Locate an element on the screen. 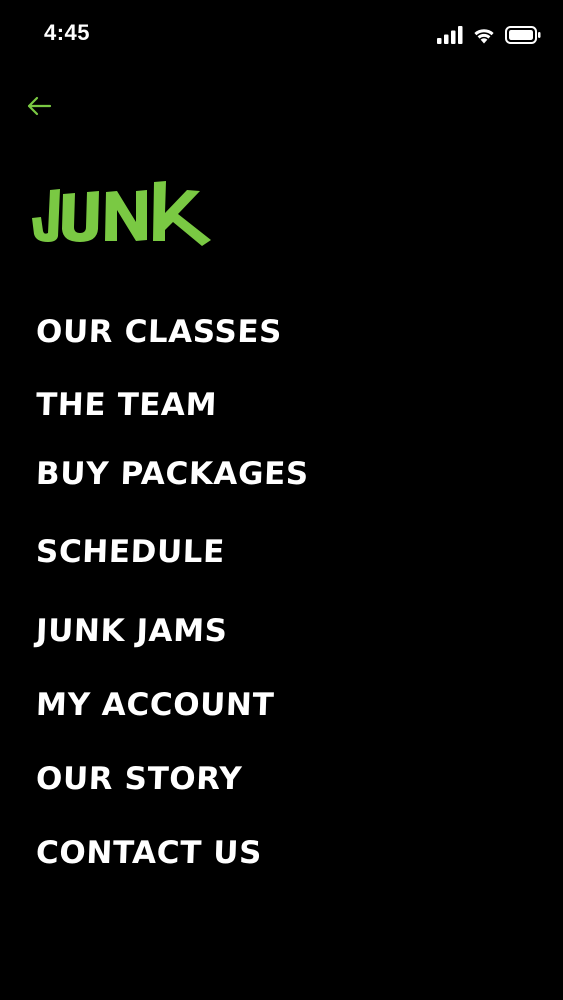 Image resolution: width=563 pixels, height=1000 pixels. menu-item-buy-packages: BUY PACKAGES is located at coordinates (172, 474).